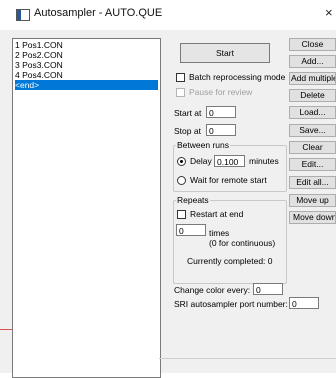 This screenshot has height=378, width=336. What do you see at coordinates (219, 233) in the screenshot?
I see `times-label: times` at bounding box center [219, 233].